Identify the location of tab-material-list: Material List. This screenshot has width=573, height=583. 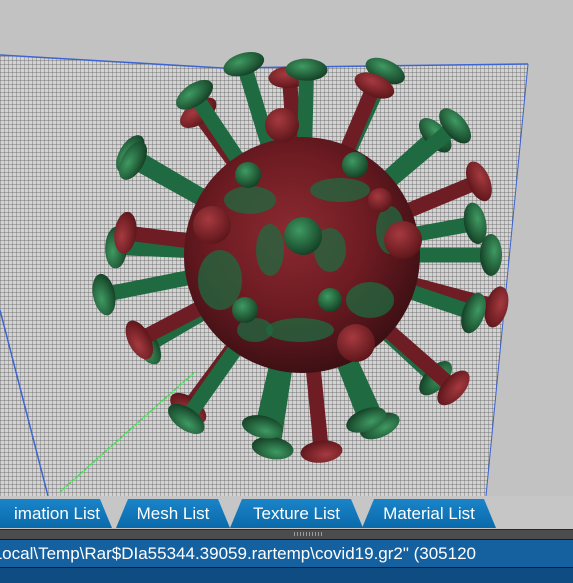
(429, 513).